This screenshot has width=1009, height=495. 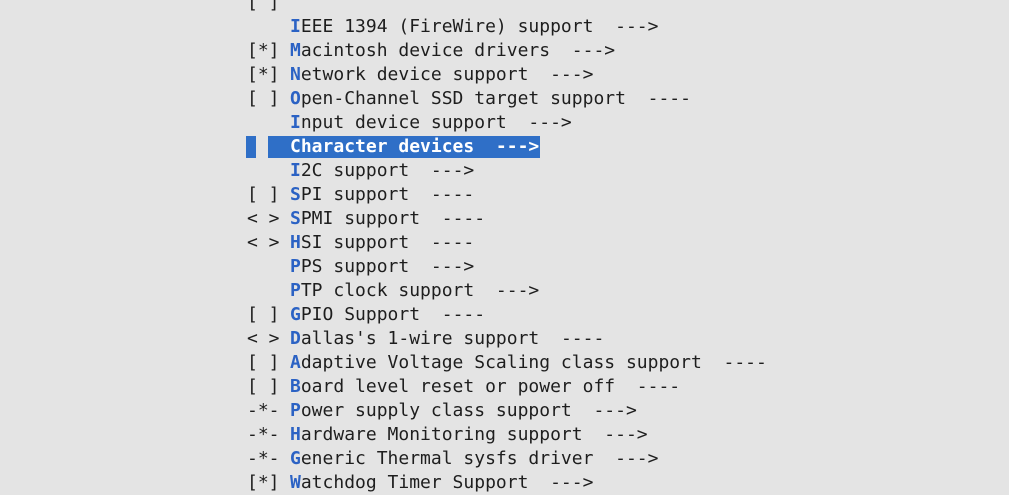 What do you see at coordinates (507, 195) in the screenshot?
I see `menu-item: [ ] SPI support ----` at bounding box center [507, 195].